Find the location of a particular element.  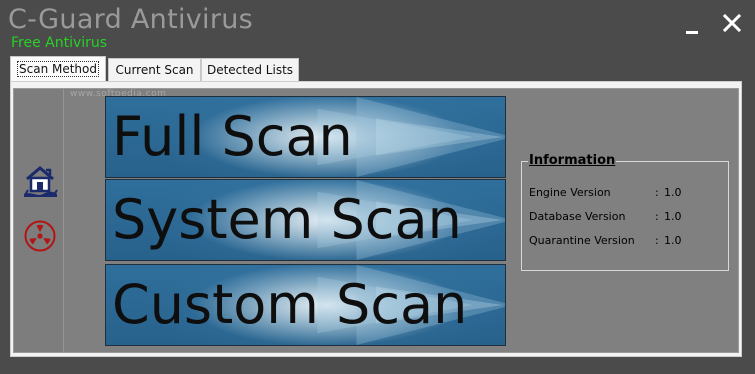

information-title: Information is located at coordinates (572, 161).